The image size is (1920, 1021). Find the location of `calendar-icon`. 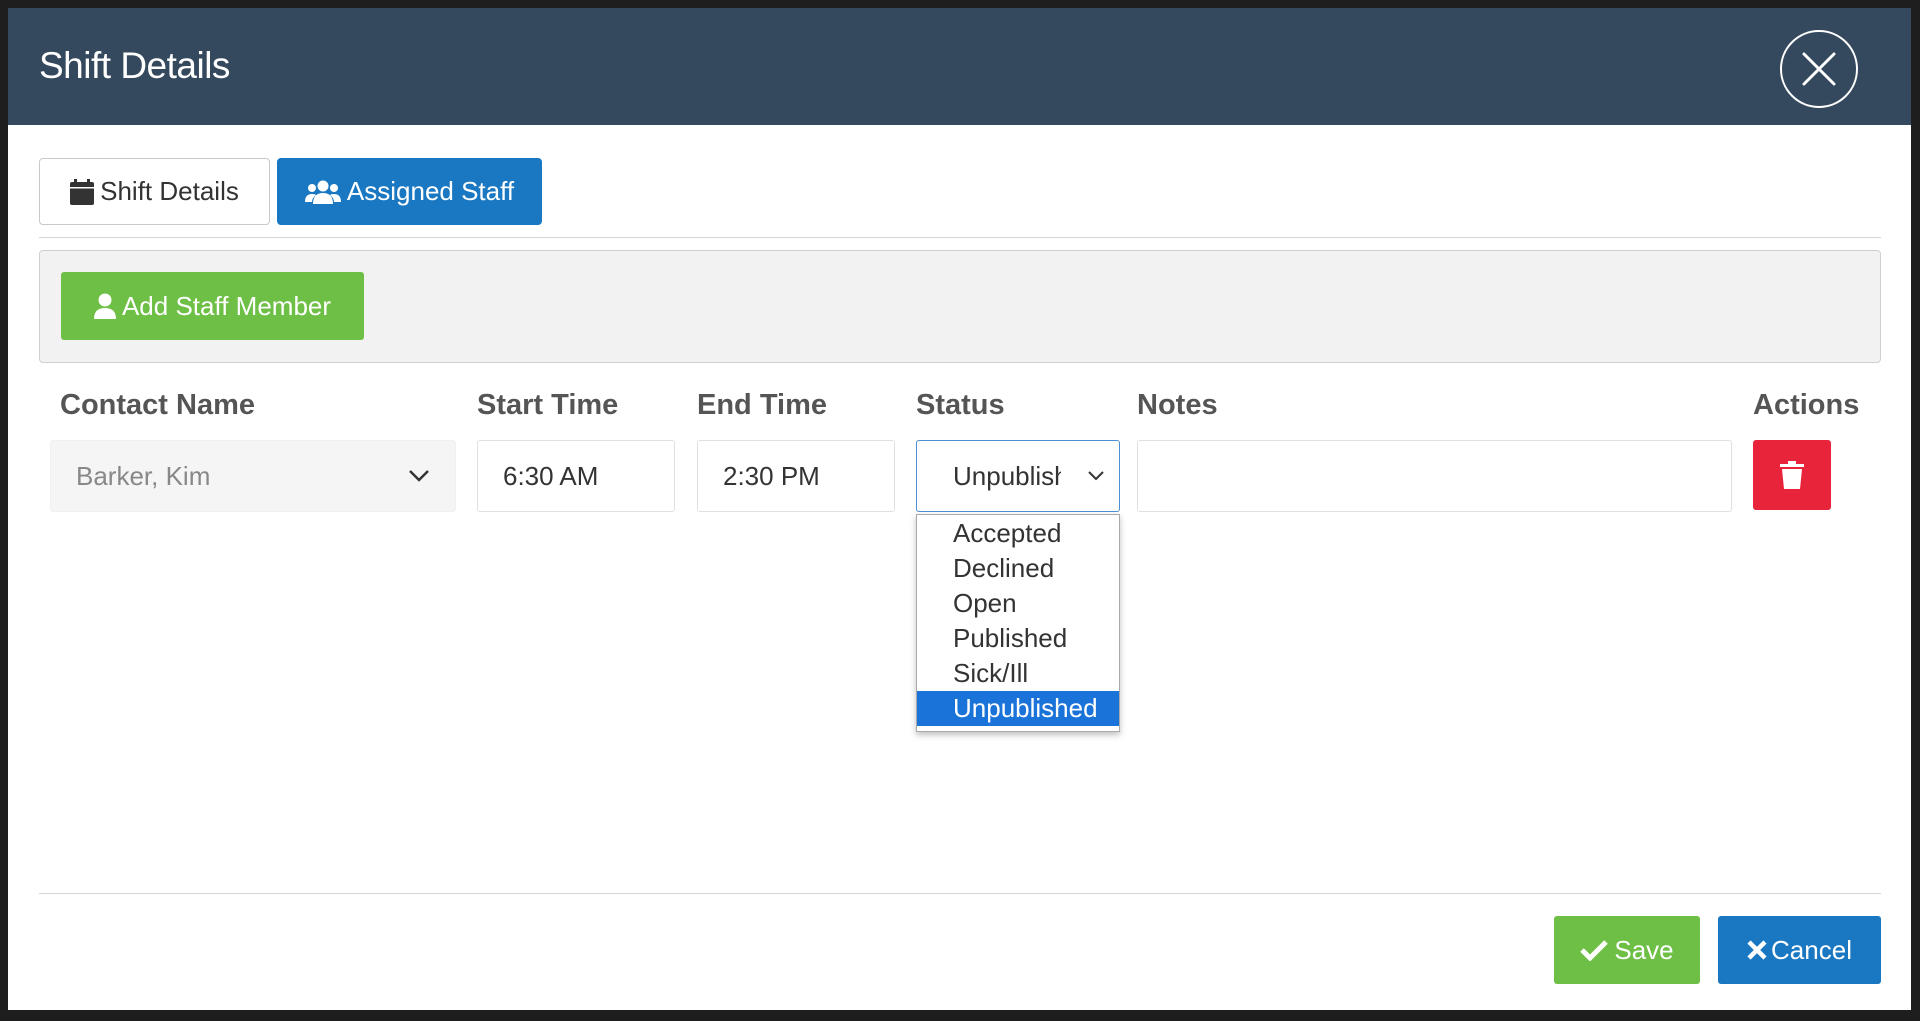

calendar-icon is located at coordinates (82, 191).